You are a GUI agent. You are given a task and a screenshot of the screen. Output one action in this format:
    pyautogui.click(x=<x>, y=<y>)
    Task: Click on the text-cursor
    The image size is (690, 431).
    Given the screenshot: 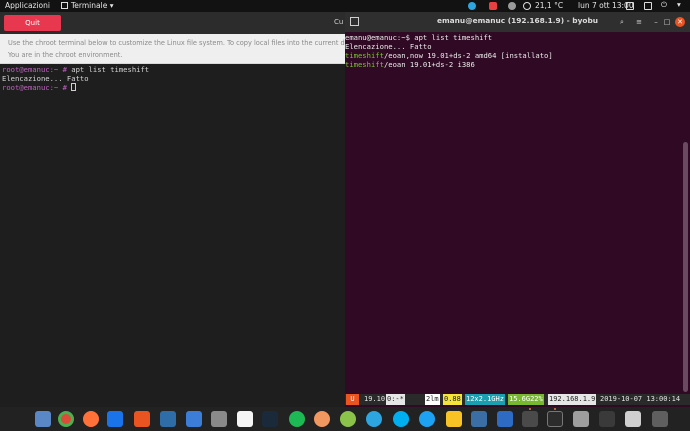 What is the action you would take?
    pyautogui.click(x=74, y=87)
    